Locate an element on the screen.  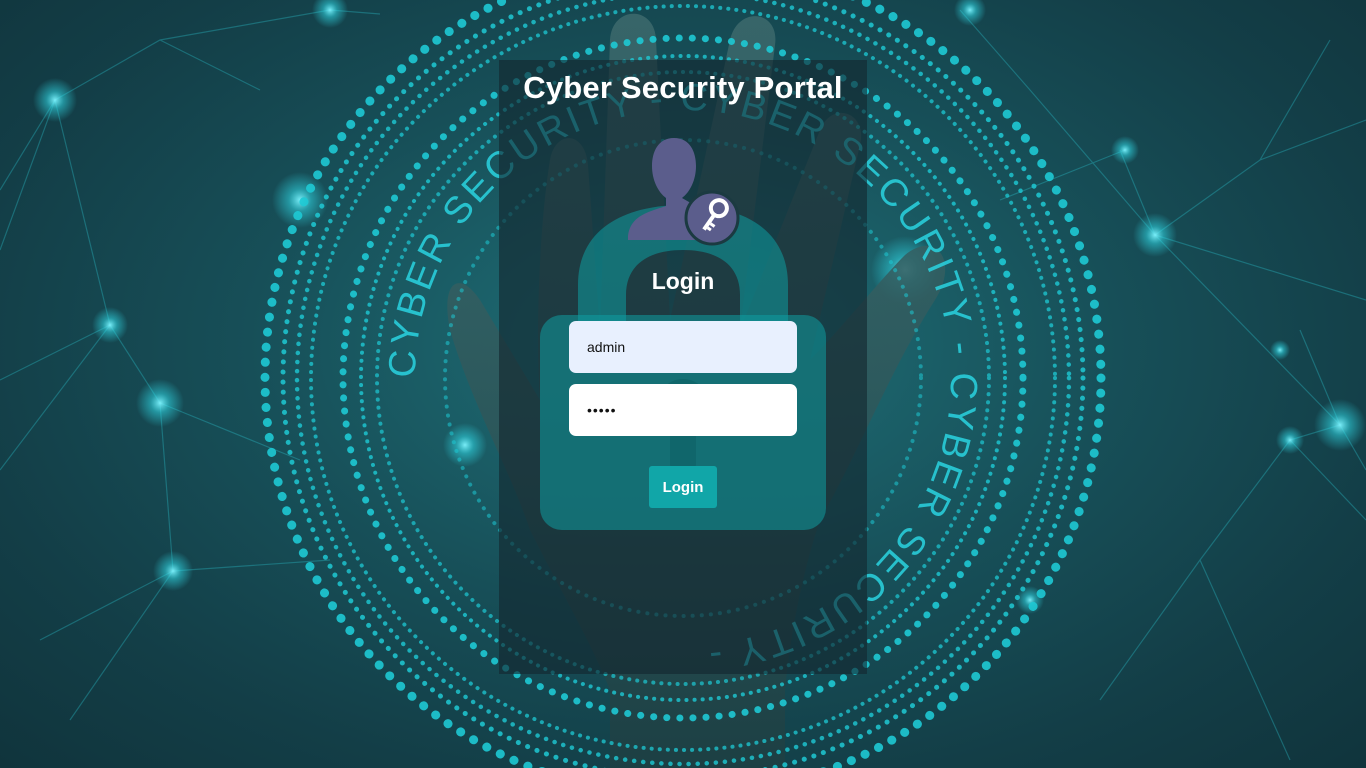
page-title: Cyber Security Portal is located at coordinates (683, 87).